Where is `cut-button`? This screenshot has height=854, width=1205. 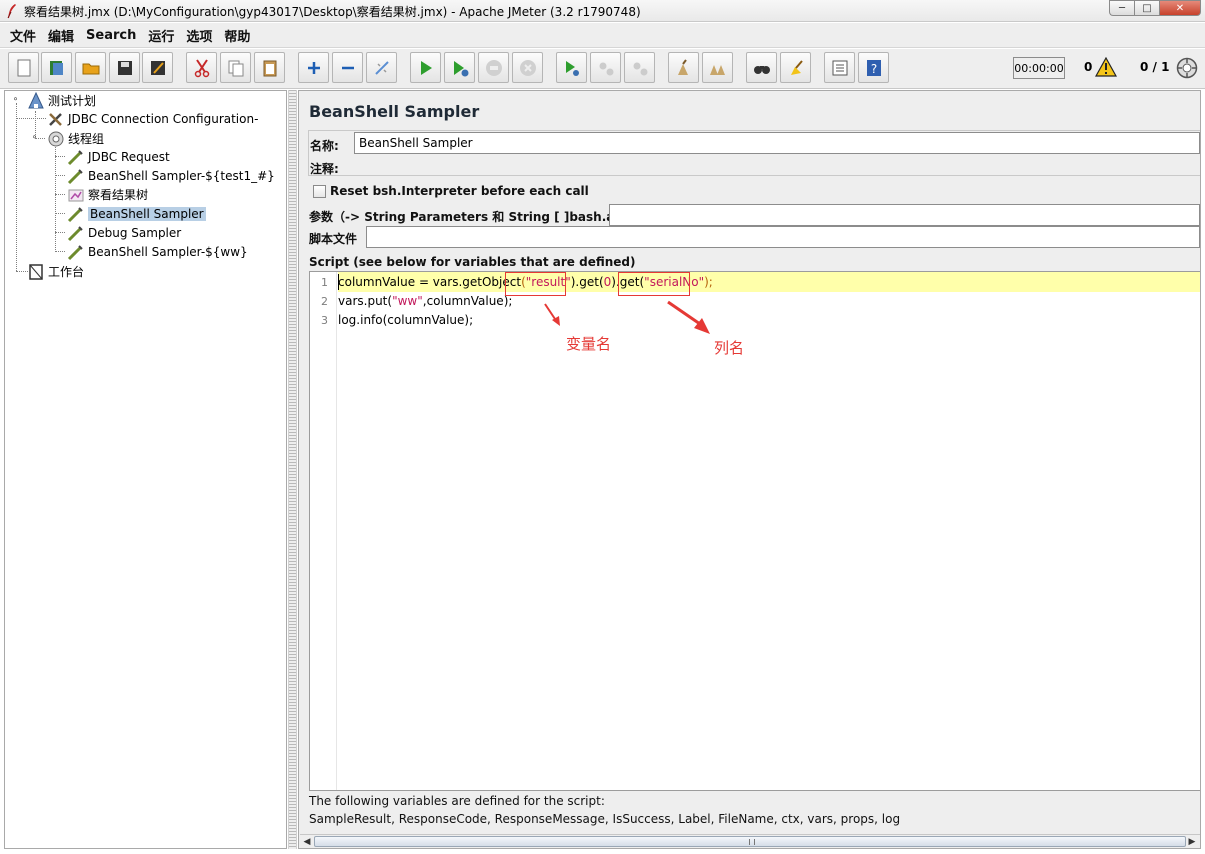 cut-button is located at coordinates (201, 67).